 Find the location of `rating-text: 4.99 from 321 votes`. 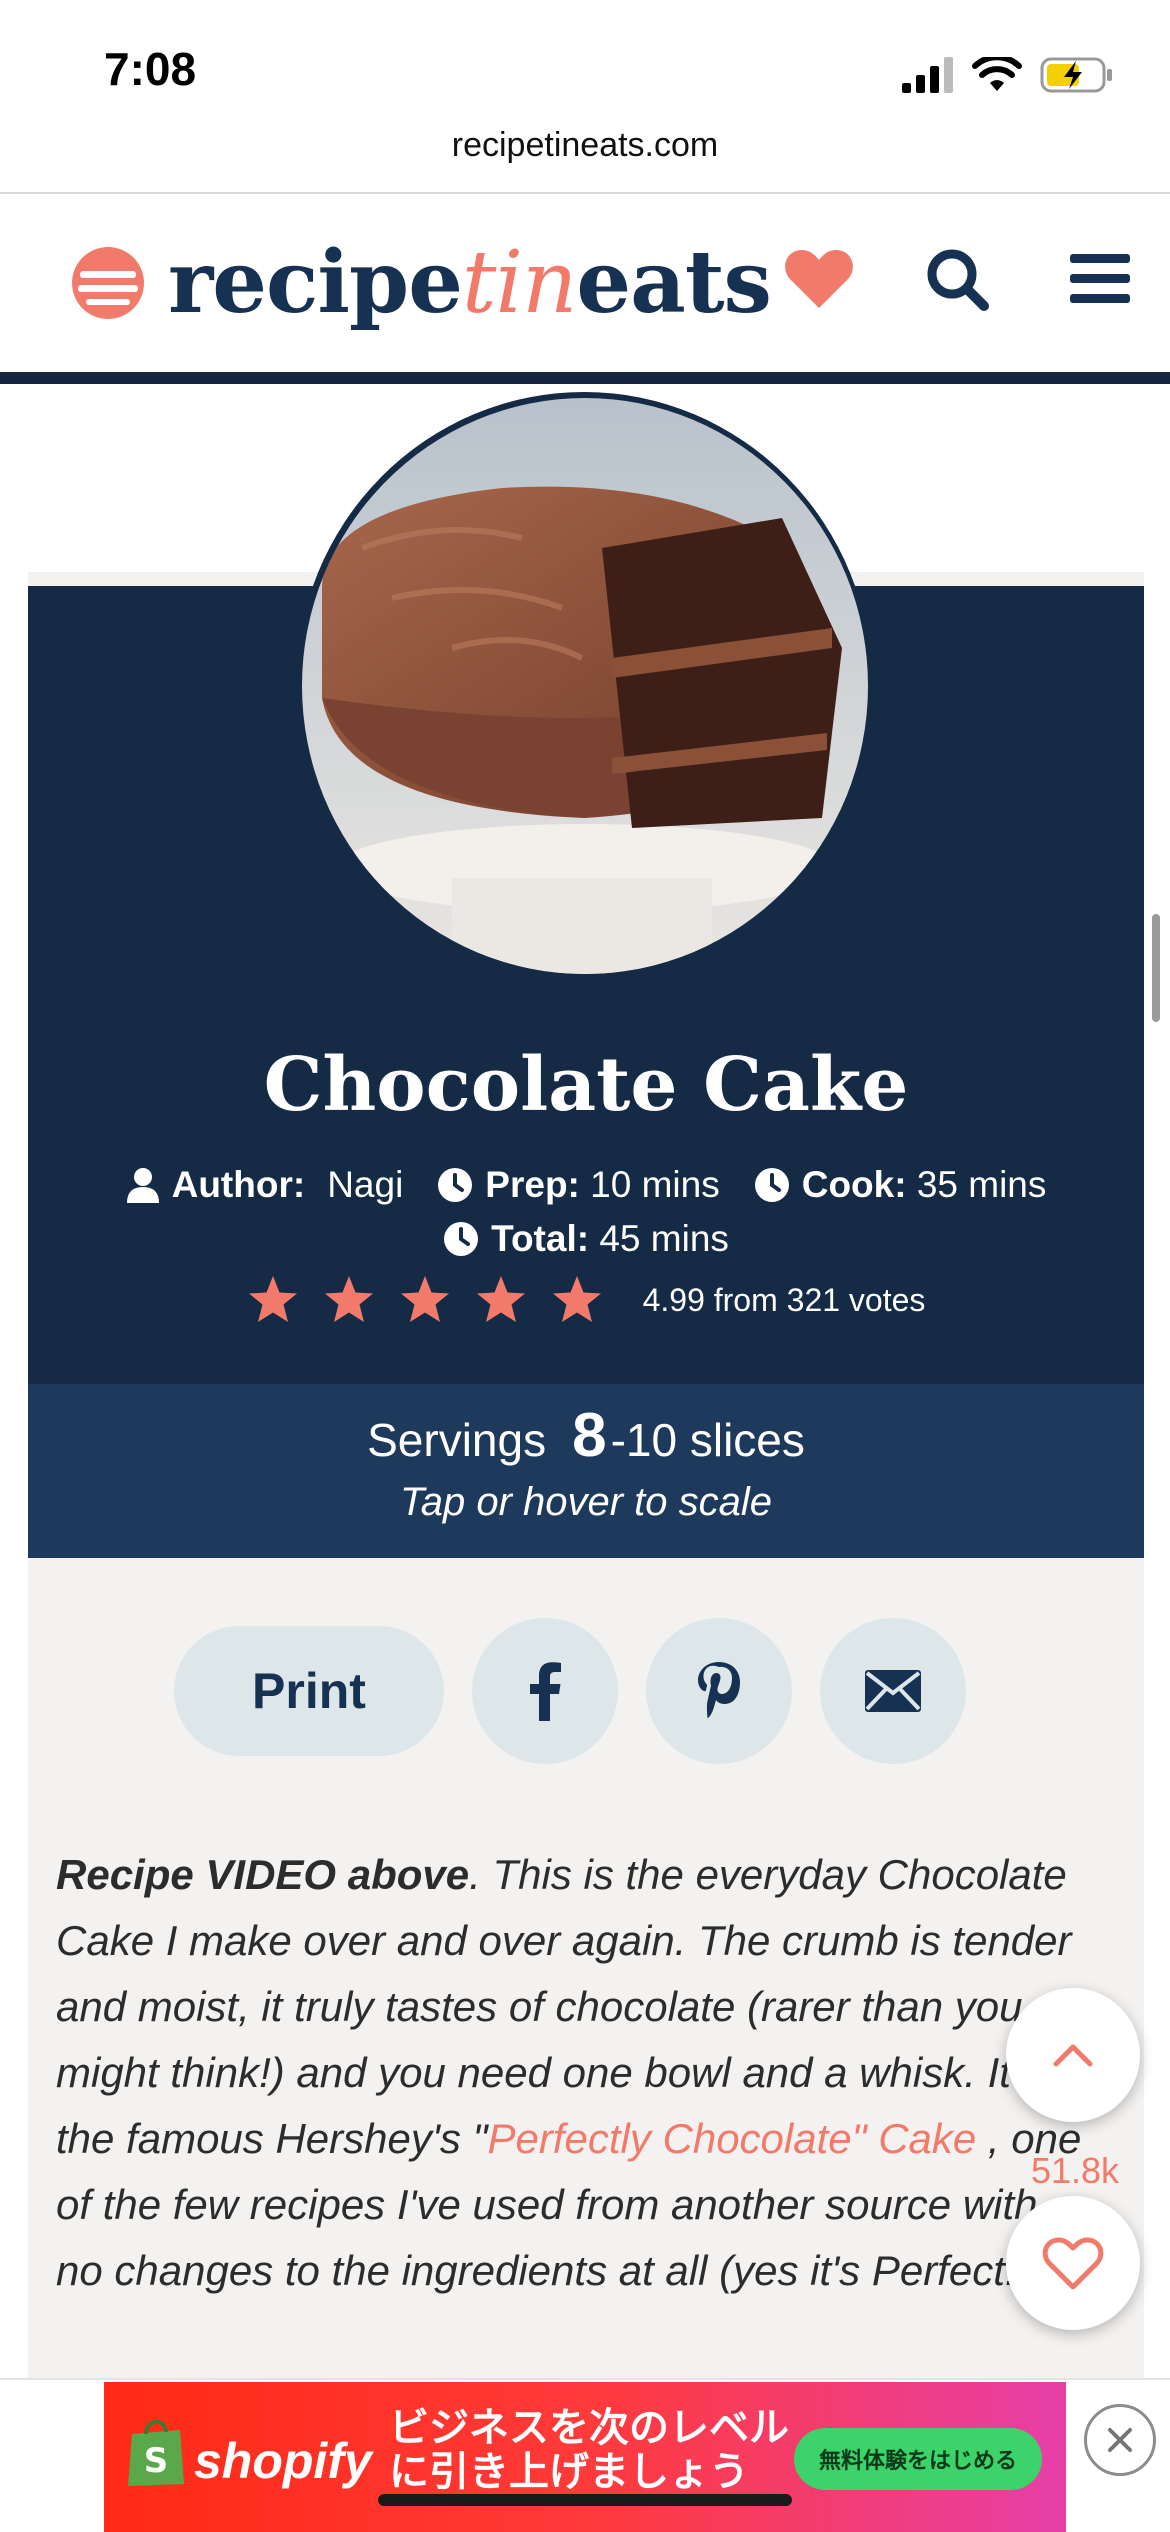

rating-text: 4.99 from 321 votes is located at coordinates (784, 1299).